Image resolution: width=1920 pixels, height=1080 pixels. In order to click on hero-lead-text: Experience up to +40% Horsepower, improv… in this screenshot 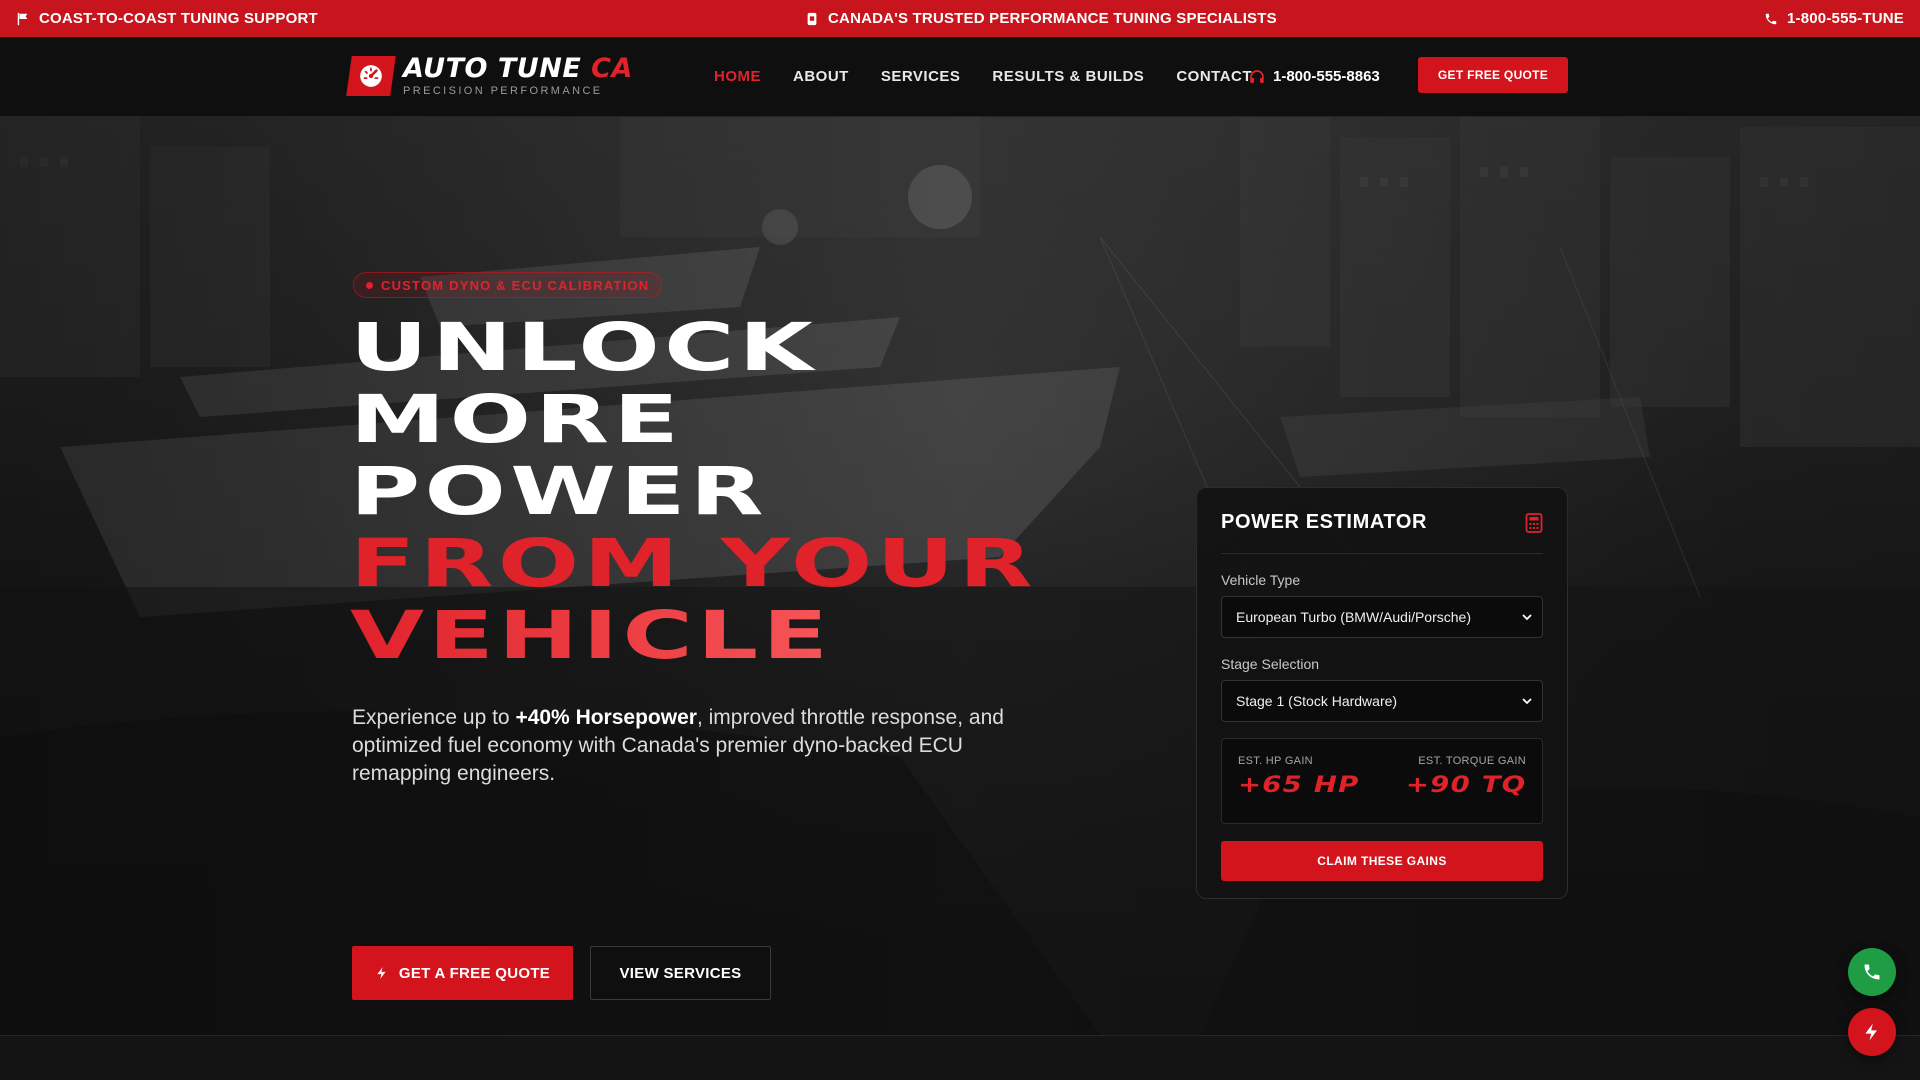, I will do `click(692, 746)`.